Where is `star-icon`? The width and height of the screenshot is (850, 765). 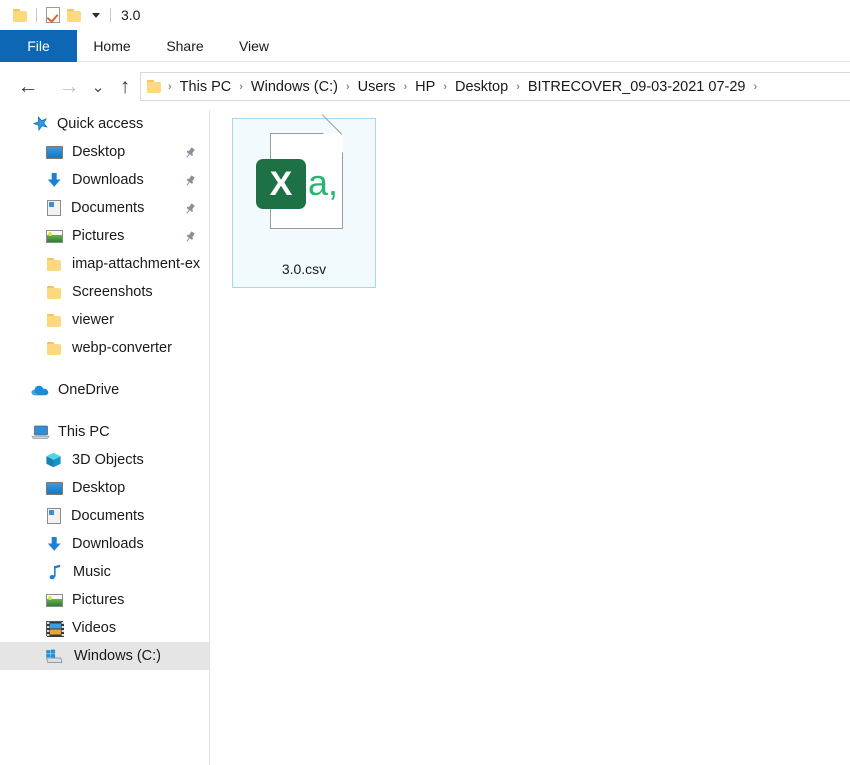
star-icon is located at coordinates (40, 124).